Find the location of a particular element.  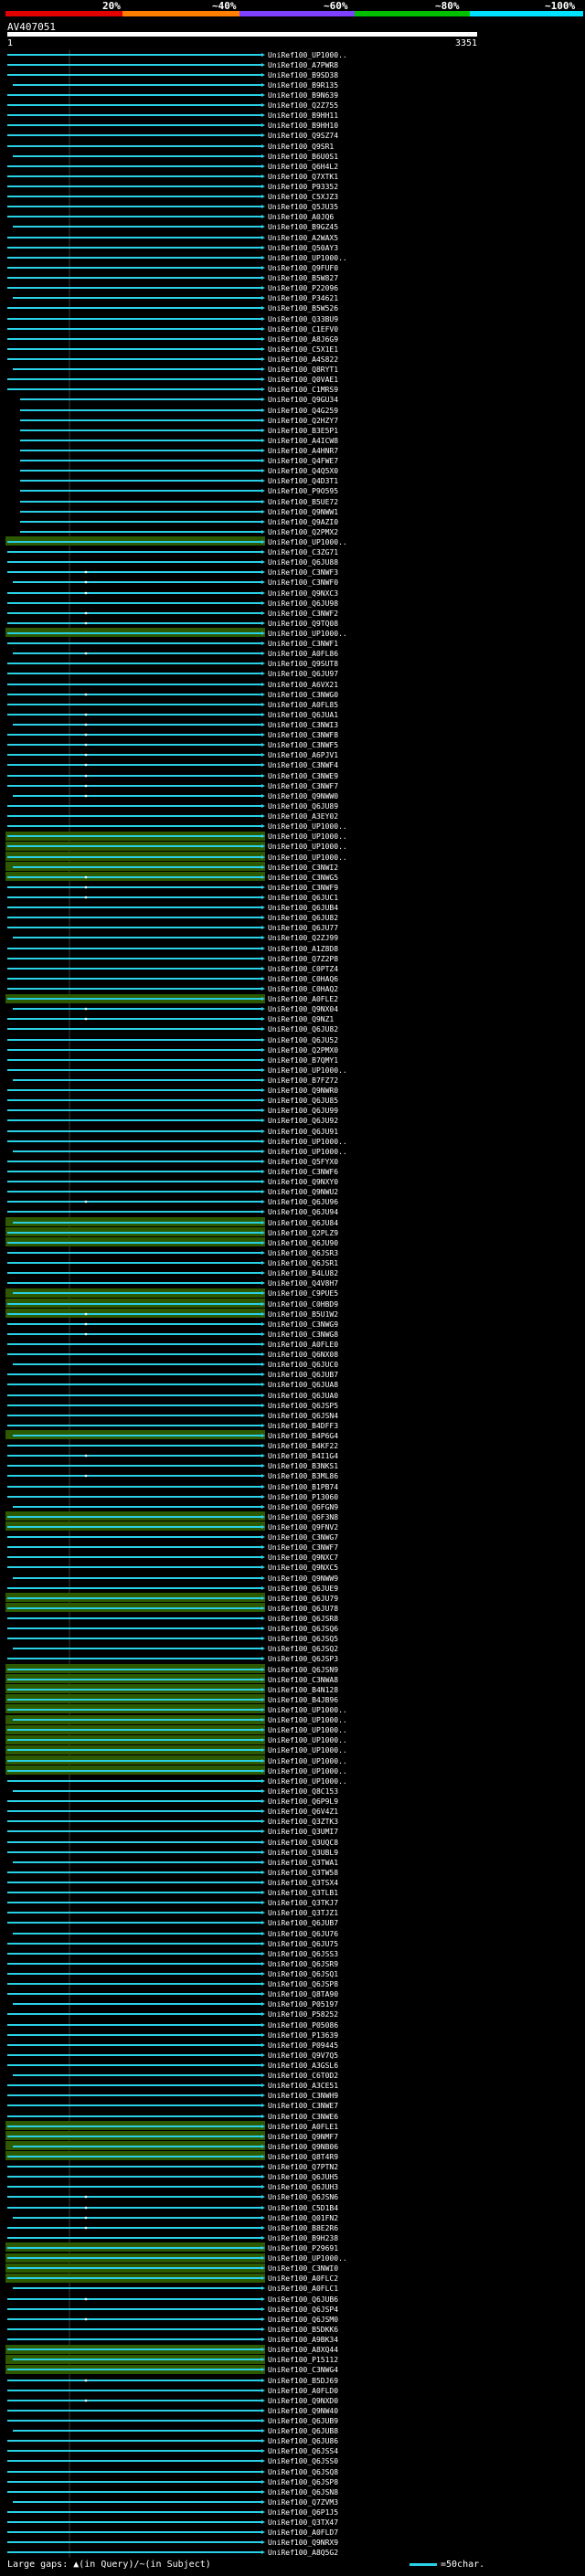

hit-row: UniRef100_Q9FNV2 is located at coordinates (171, 1526).